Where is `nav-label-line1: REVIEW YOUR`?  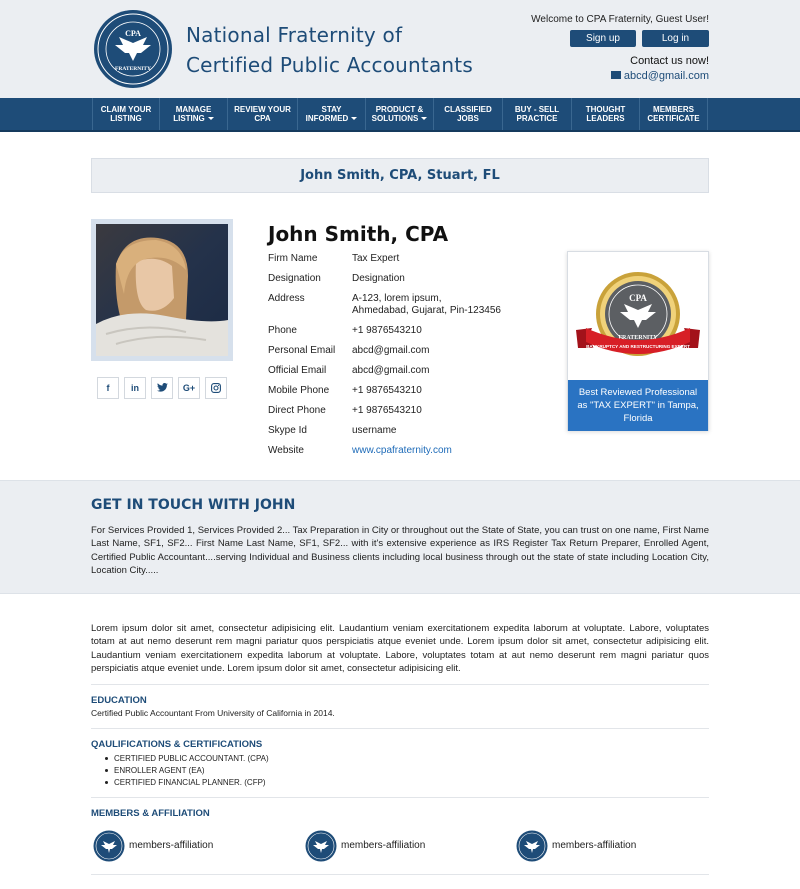
nav-label-line1: REVIEW YOUR is located at coordinates (262, 109).